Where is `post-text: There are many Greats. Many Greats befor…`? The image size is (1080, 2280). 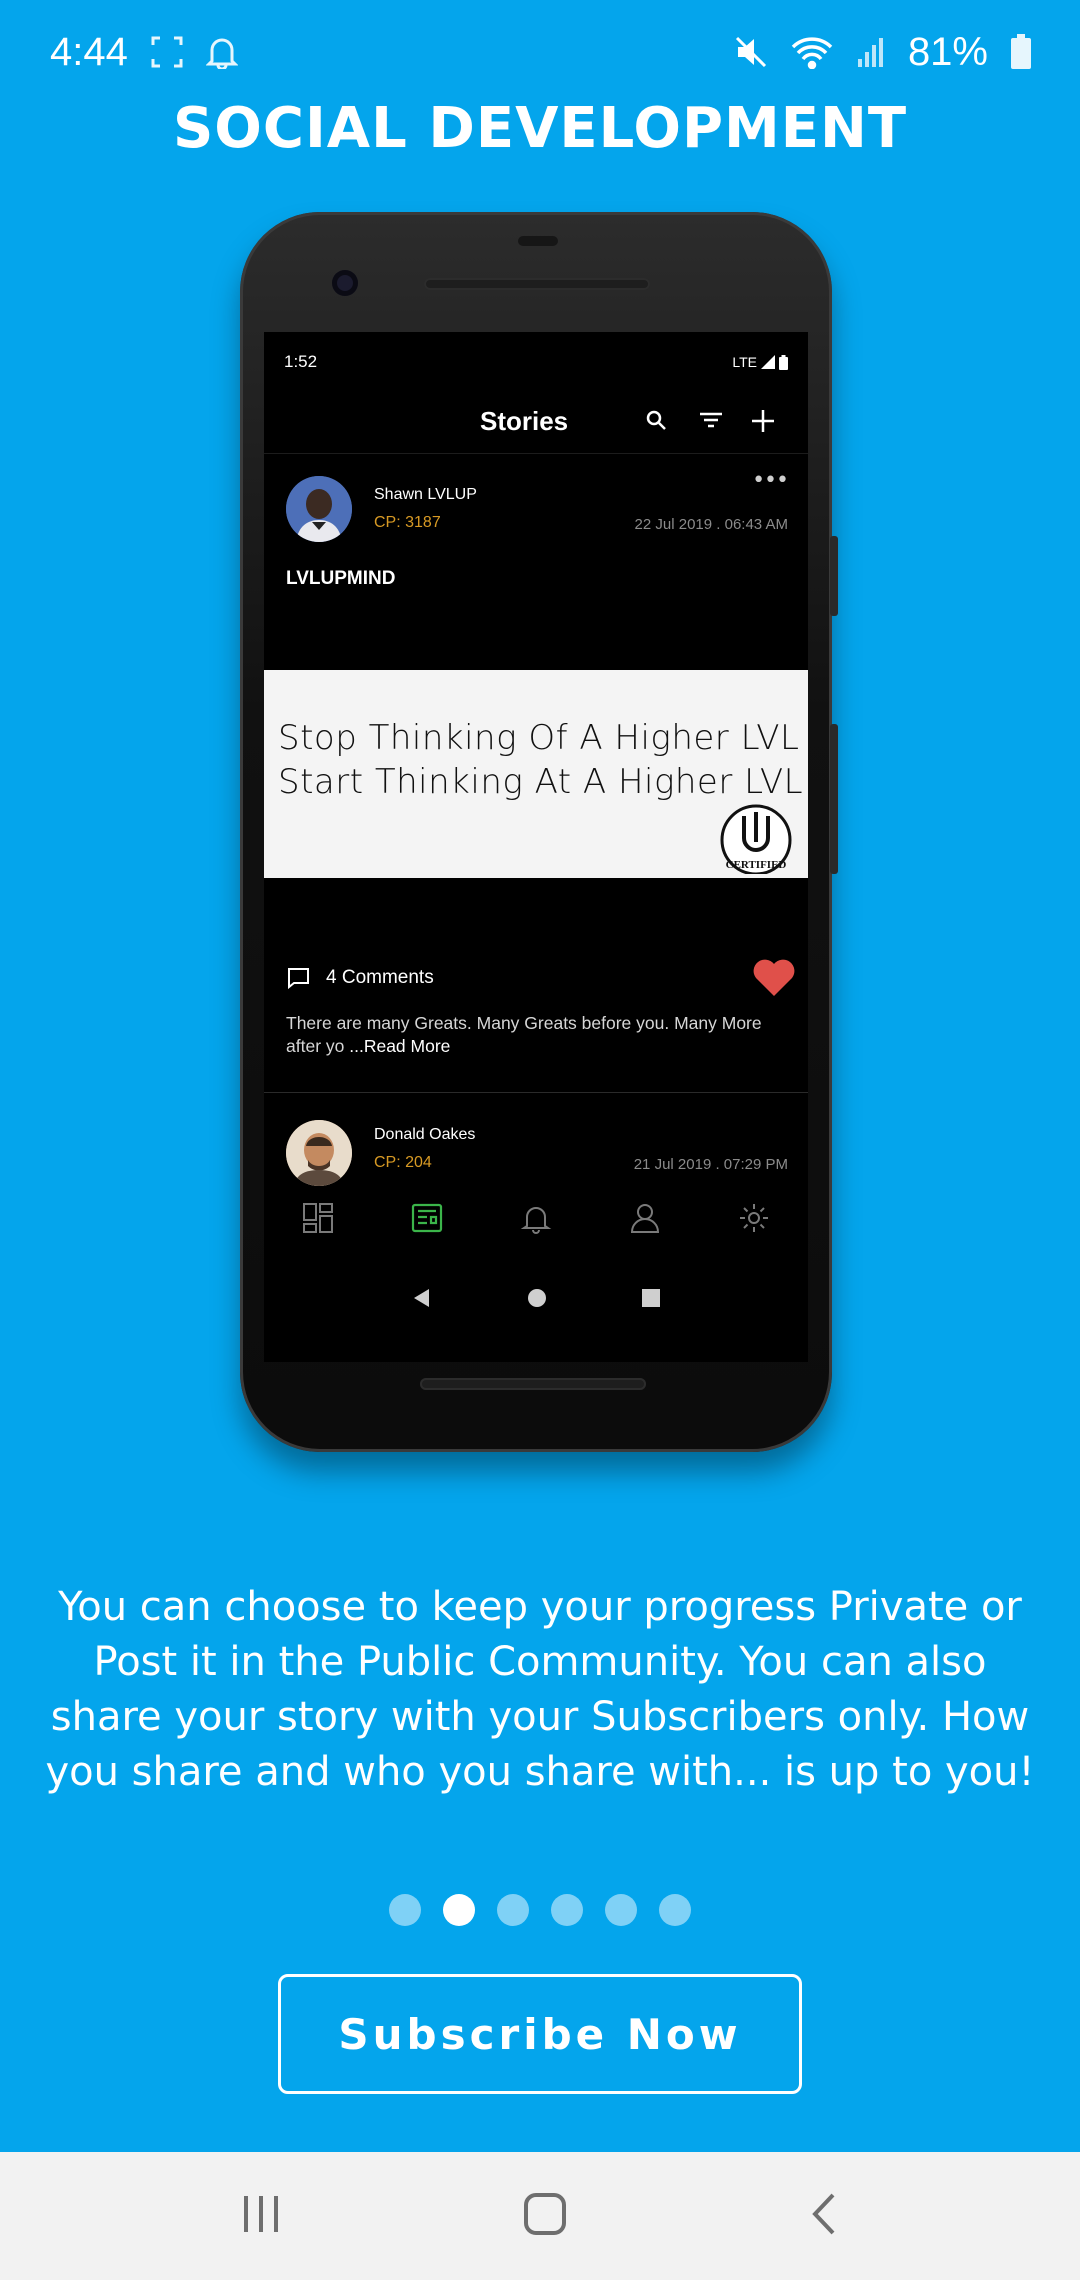
post-text: There are many Greats. Many Greats befor… is located at coordinates (541, 1035).